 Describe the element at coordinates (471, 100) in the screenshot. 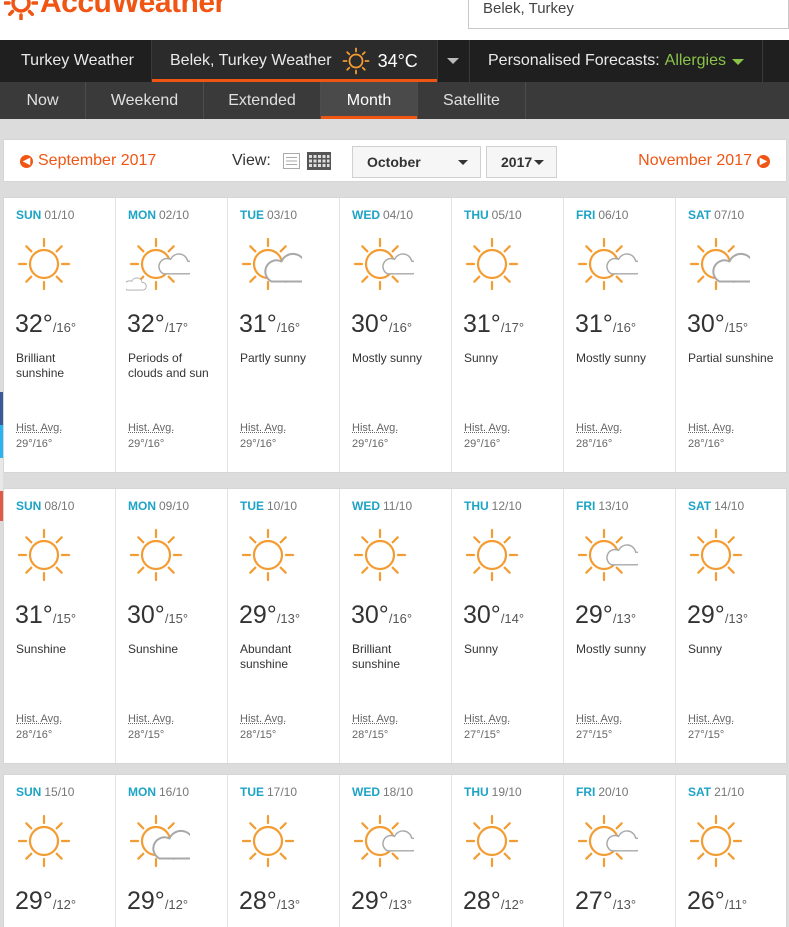

I see `tab-satellite: Satellite` at that location.